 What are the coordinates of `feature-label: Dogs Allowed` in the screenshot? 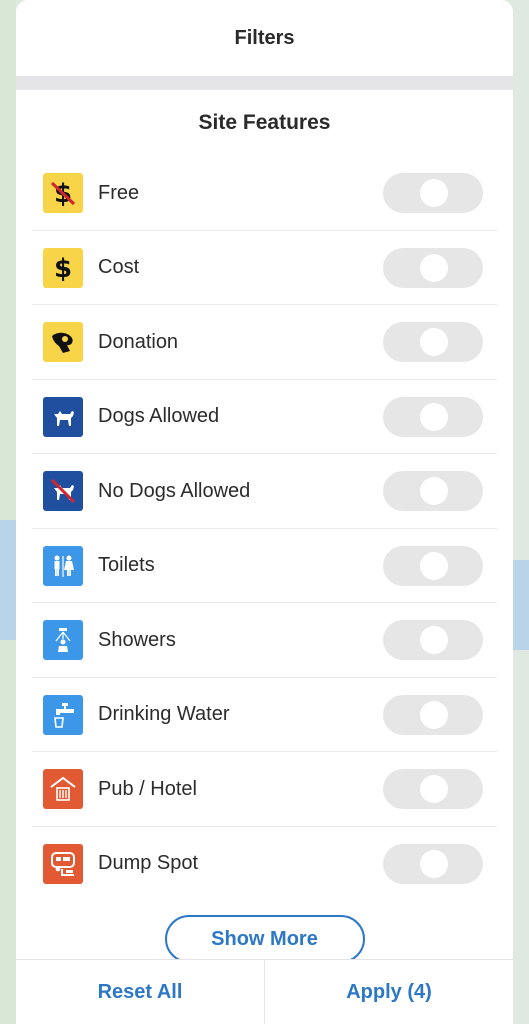 It's located at (159, 416).